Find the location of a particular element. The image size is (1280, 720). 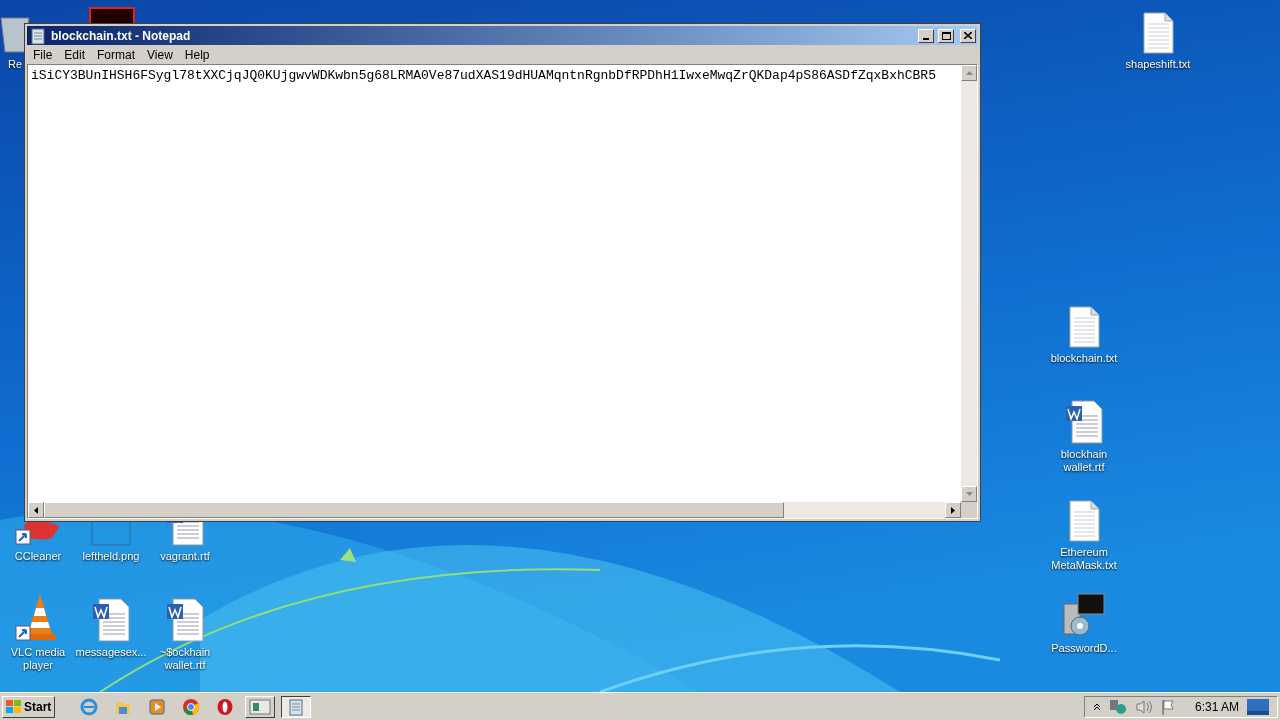

scroll-thumb is located at coordinates (414, 510).